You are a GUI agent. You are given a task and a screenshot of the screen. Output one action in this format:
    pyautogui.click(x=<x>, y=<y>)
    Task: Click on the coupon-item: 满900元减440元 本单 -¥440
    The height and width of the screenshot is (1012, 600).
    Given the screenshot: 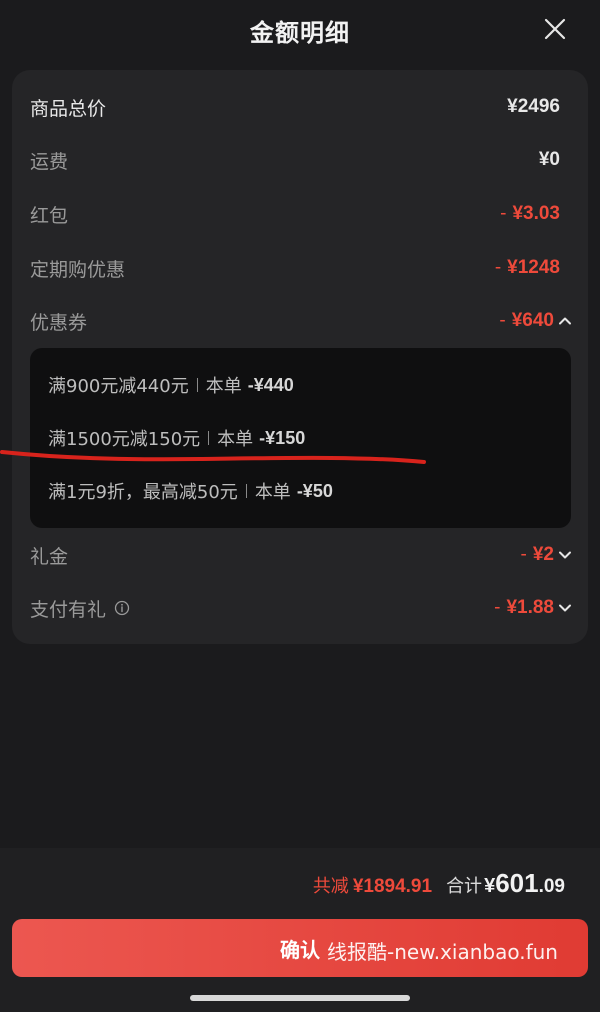 What is the action you would take?
    pyautogui.click(x=171, y=385)
    